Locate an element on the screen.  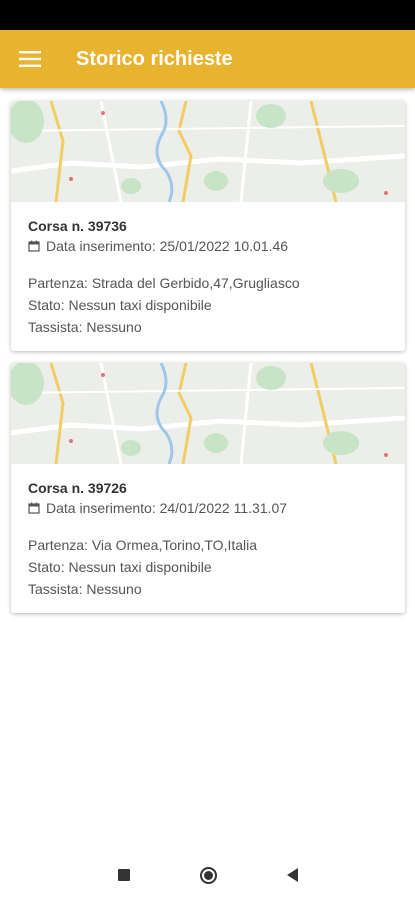
menu-button is located at coordinates (30, 59).